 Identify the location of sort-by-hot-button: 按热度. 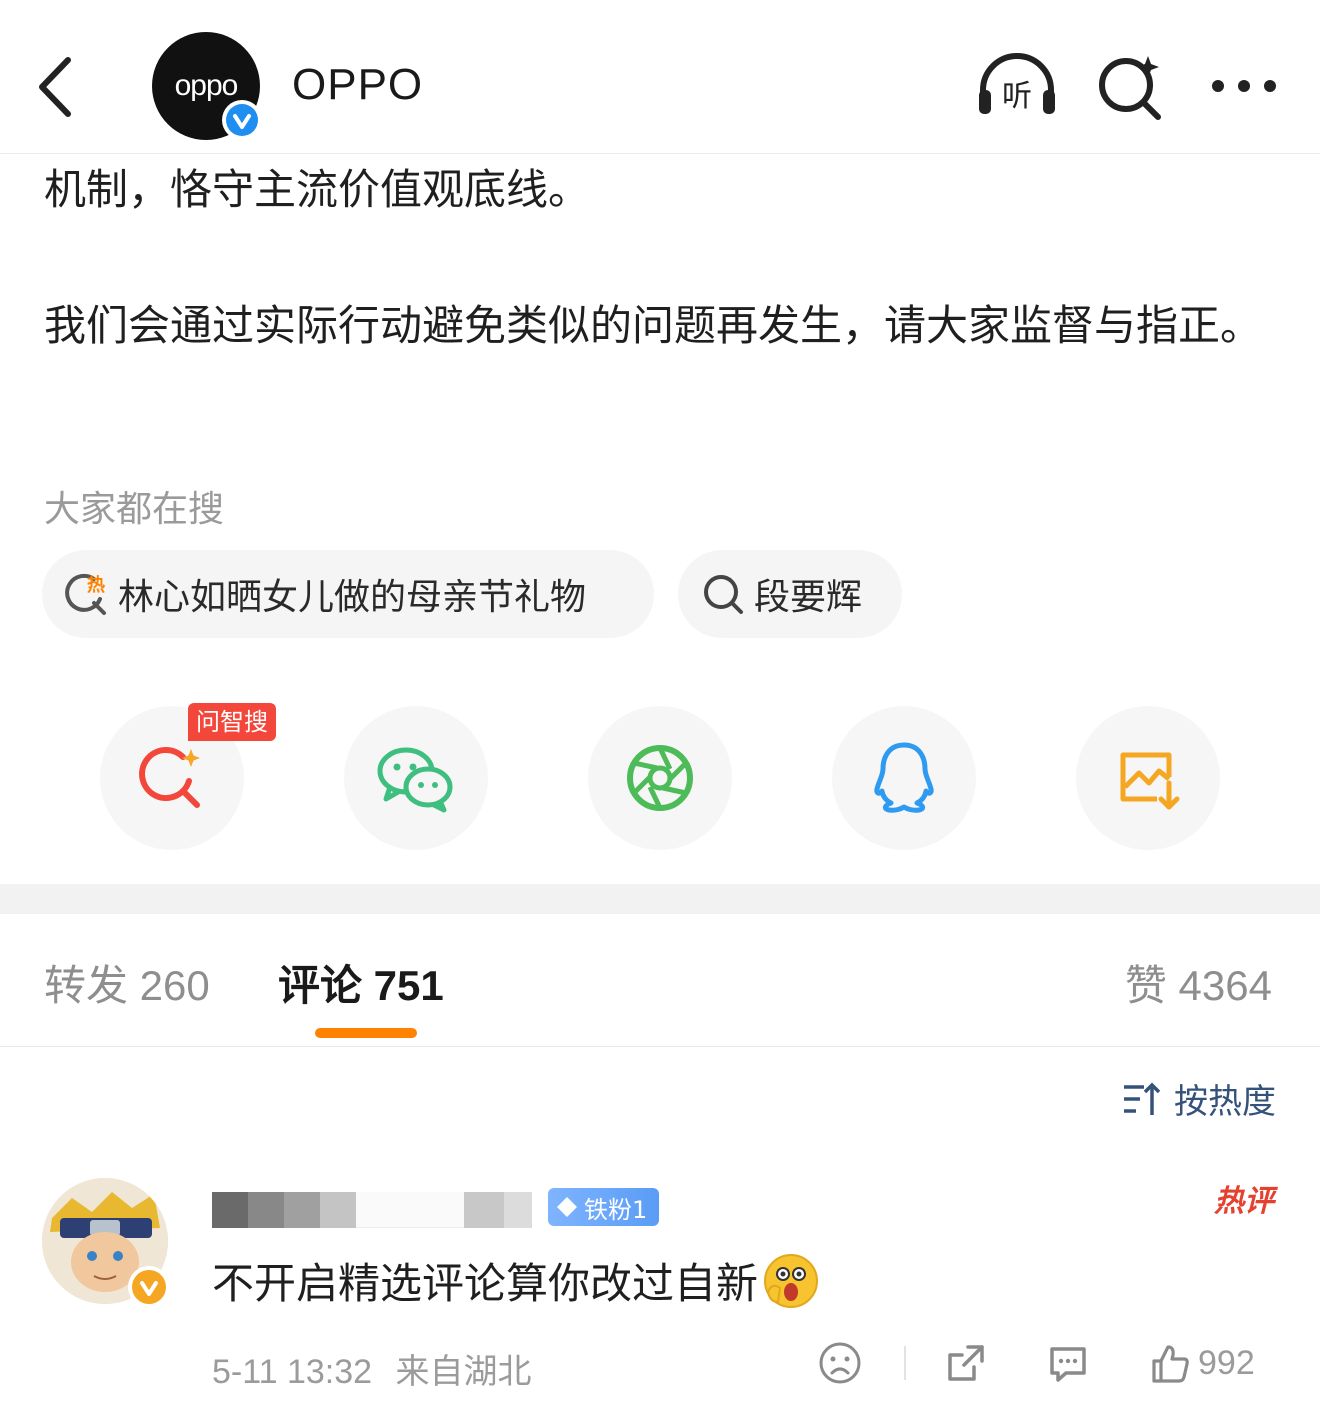
(1199, 1098).